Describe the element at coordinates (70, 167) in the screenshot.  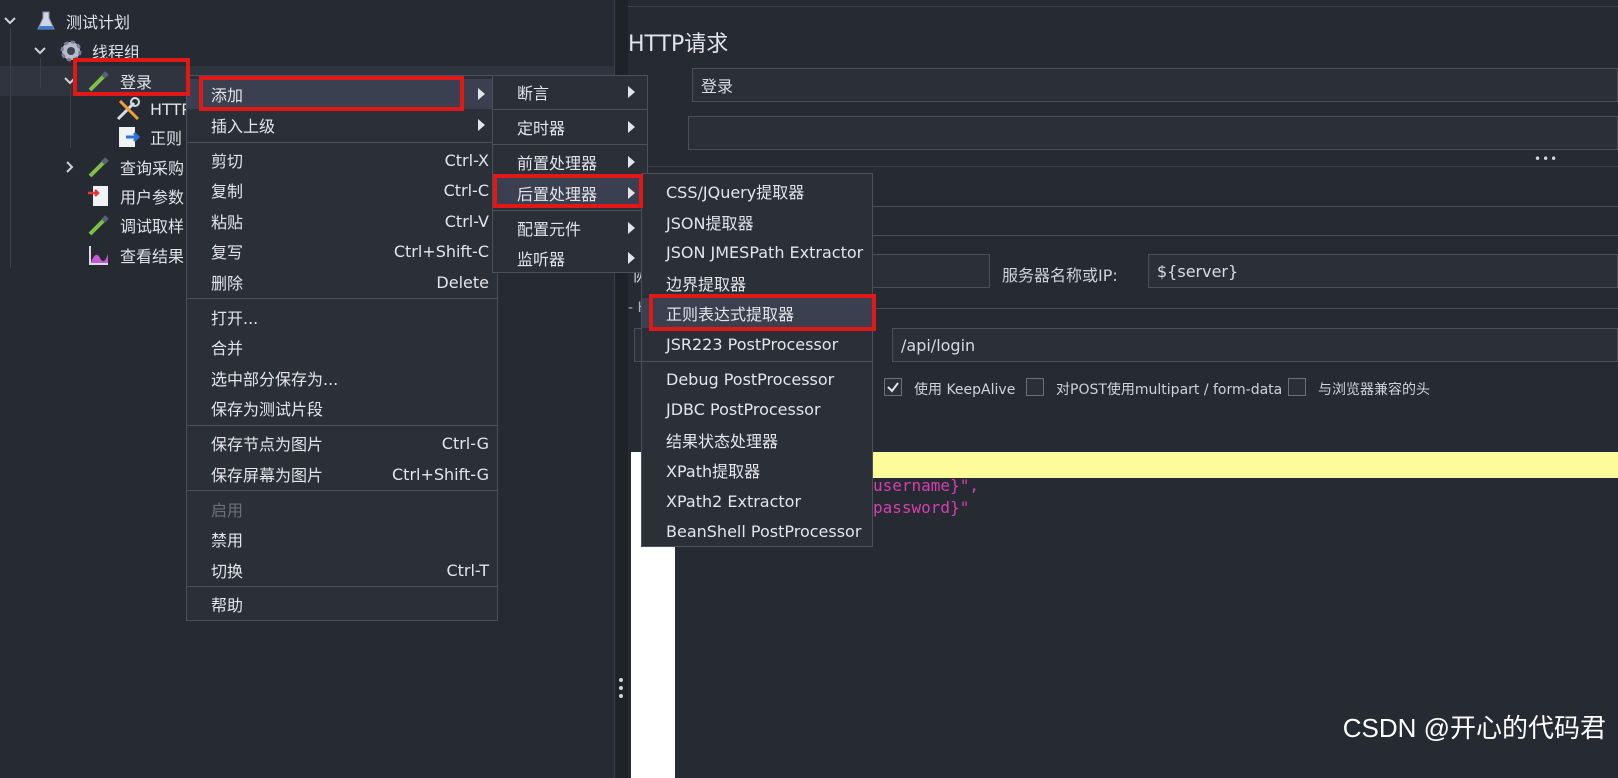
I see `chevron-right-icon` at that location.